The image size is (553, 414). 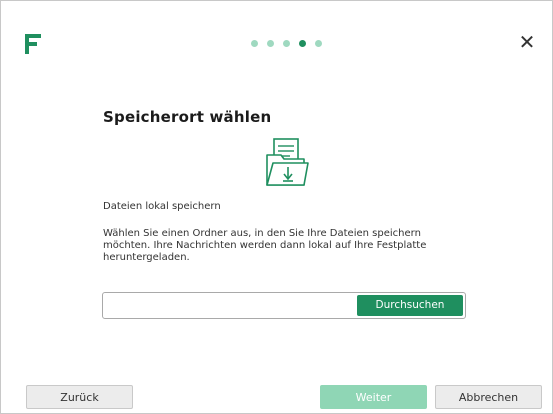 I want to click on folder-path-field: Durchsuchen, so click(x=284, y=305).